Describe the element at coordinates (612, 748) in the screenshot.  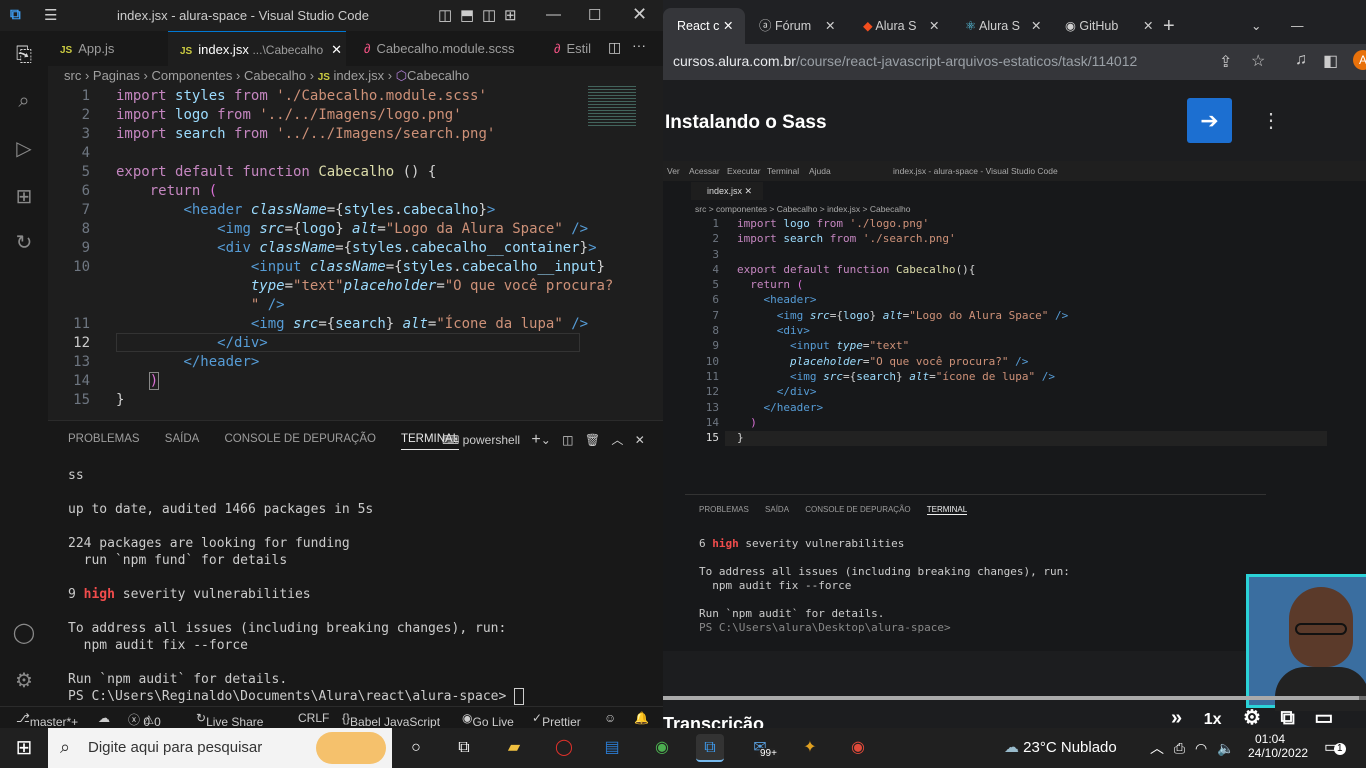
I see `word-icon: ▤` at that location.